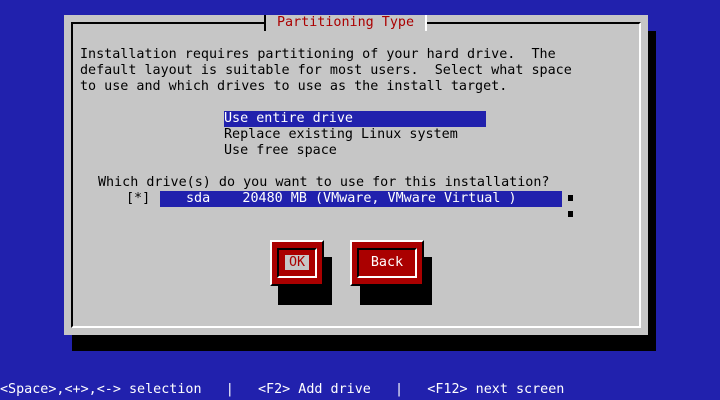 Image resolution: width=720 pixels, height=400 pixels. I want to click on ok-button-label: OK, so click(297, 262).